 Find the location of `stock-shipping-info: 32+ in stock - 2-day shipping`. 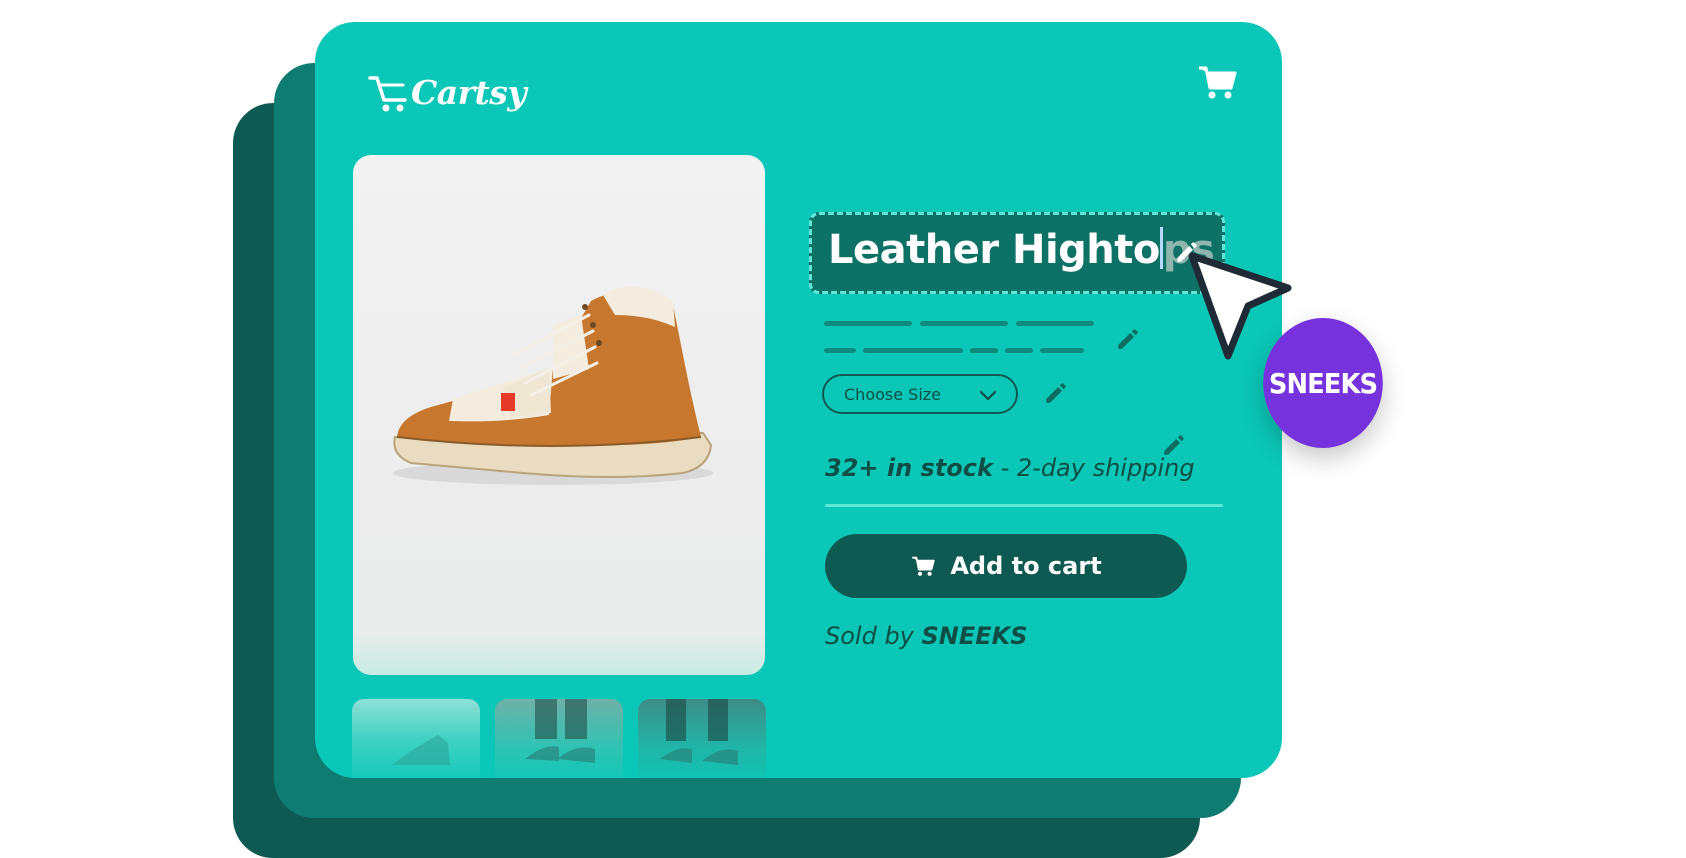

stock-shipping-info: 32+ in stock - 2-day shipping is located at coordinates (1010, 468).